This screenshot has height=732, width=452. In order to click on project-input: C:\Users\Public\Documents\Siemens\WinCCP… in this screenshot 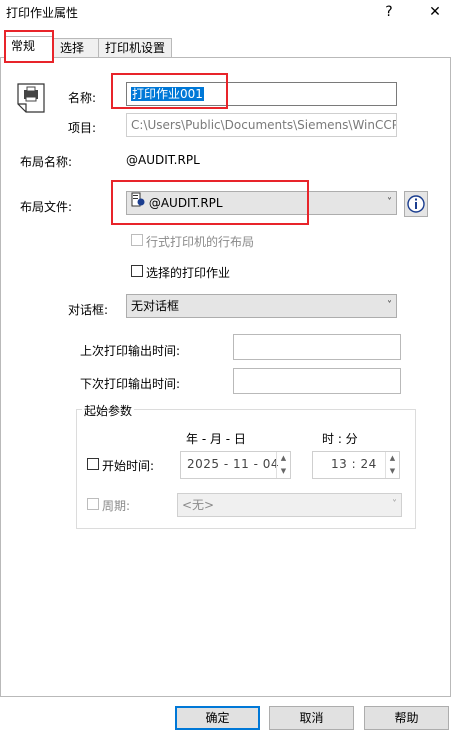, I will do `click(261, 125)`.